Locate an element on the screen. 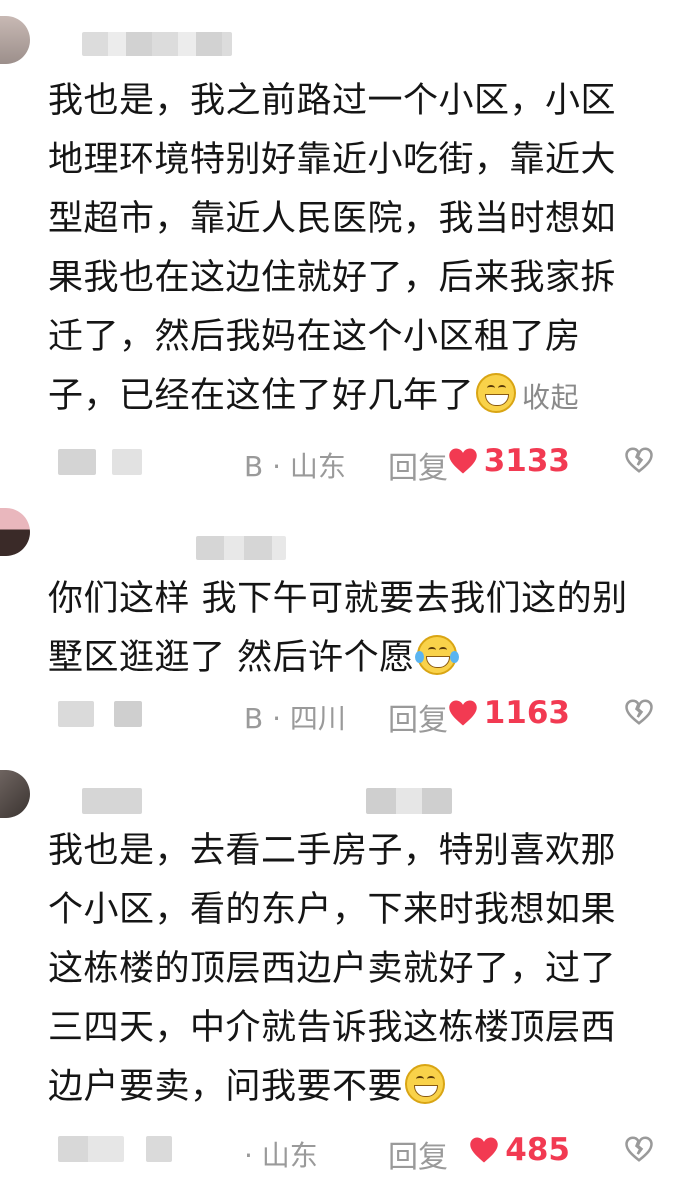 This screenshot has height=1180, width=690. like-button: 3133 is located at coordinates (509, 461).